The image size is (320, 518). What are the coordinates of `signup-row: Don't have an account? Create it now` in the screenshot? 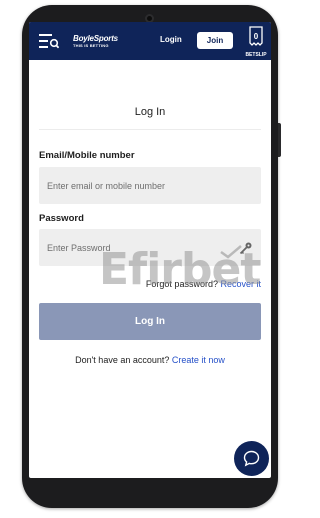 It's located at (150, 360).